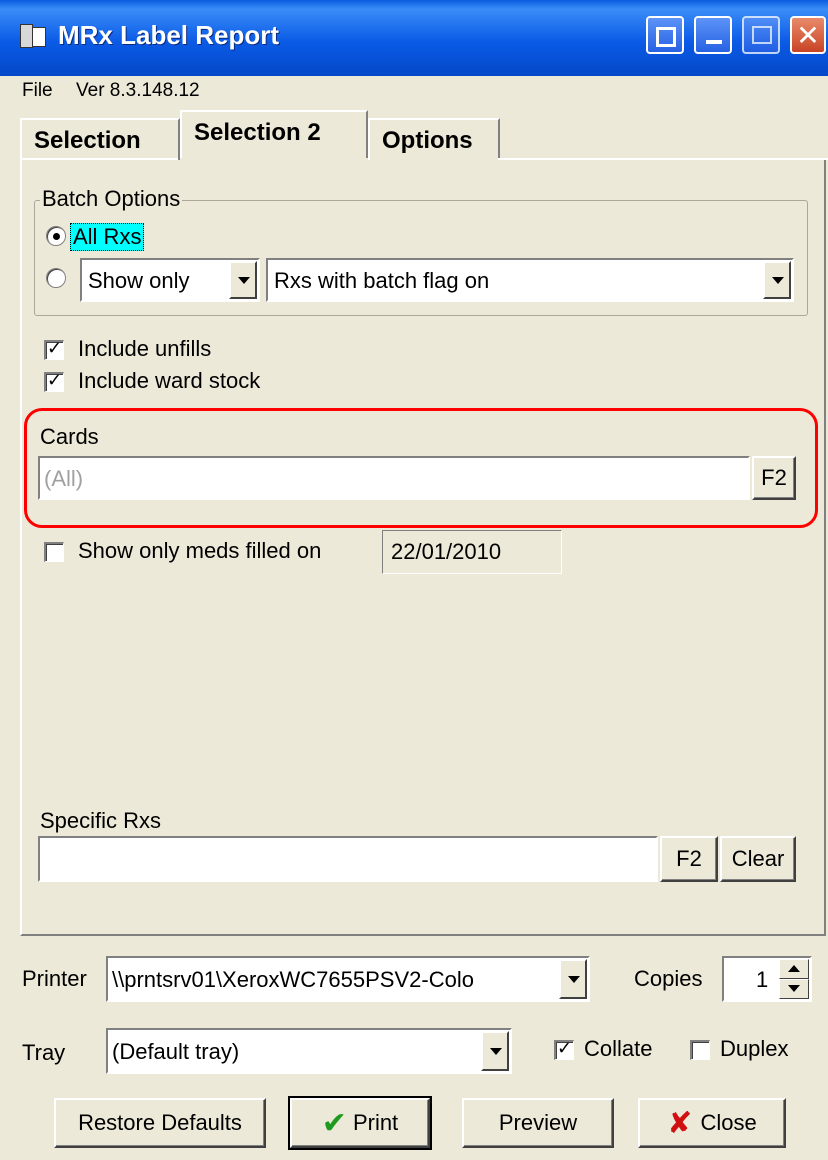 This screenshot has height=1160, width=828. I want to click on batch-flag-select: Rxs with batch flag on, so click(530, 280).